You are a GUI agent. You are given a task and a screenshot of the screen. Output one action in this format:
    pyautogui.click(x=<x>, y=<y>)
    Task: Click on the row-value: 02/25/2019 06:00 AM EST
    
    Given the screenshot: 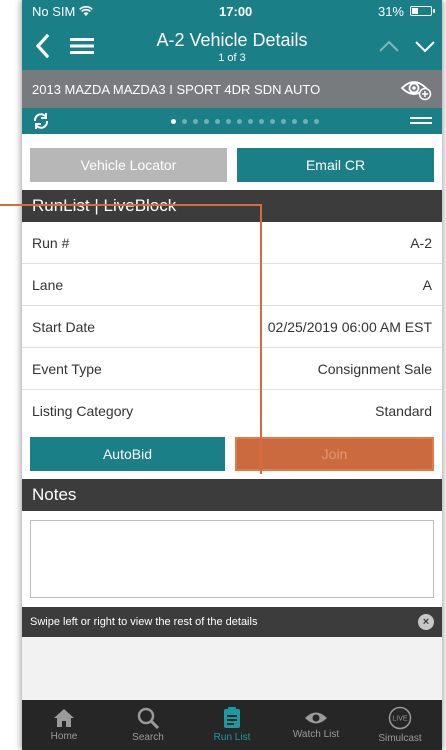 What is the action you would take?
    pyautogui.click(x=349, y=326)
    